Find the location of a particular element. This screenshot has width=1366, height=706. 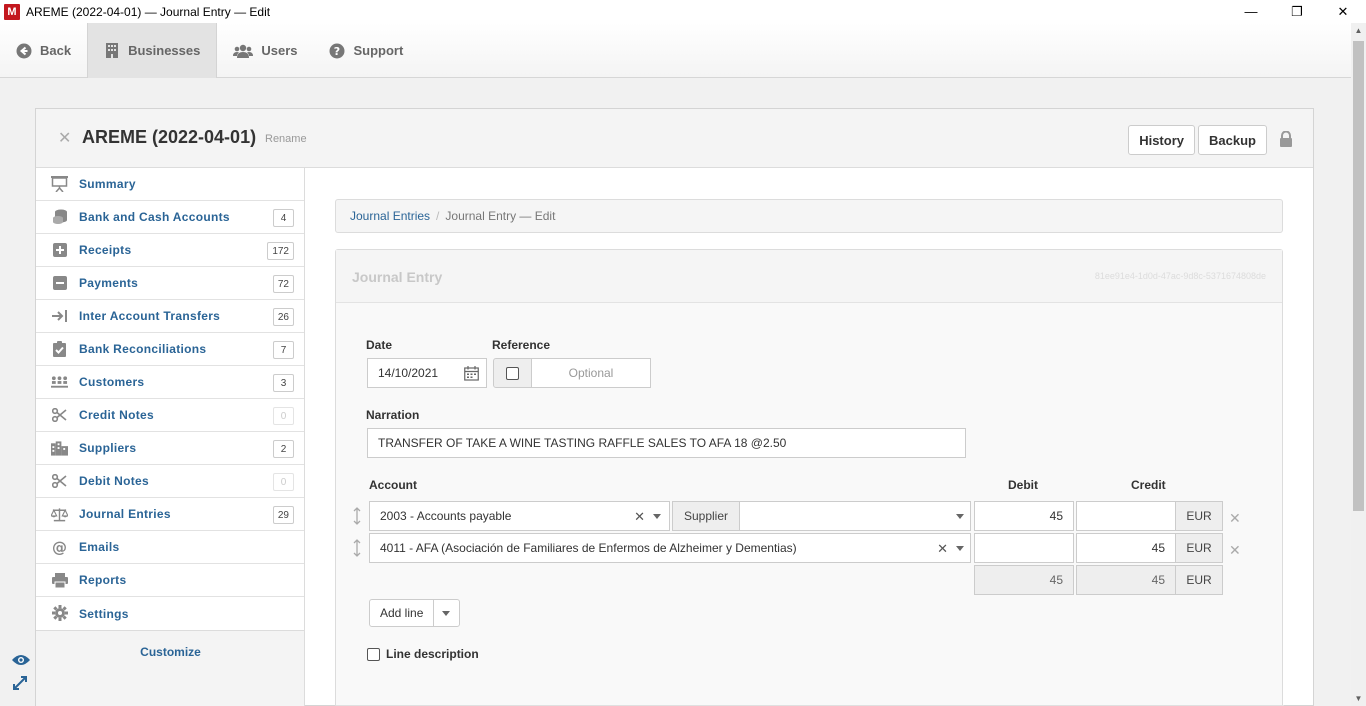

minimize-button: — is located at coordinates (1251, 11).